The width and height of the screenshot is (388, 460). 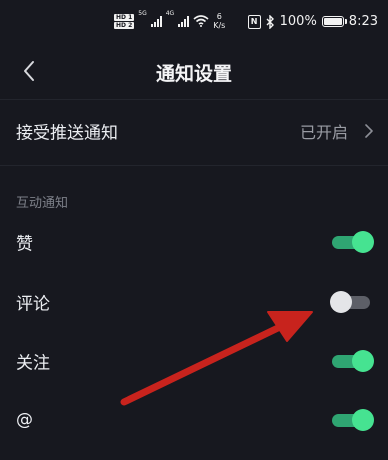 I want to click on nav-bar: 通知设置, so click(x=194, y=72).